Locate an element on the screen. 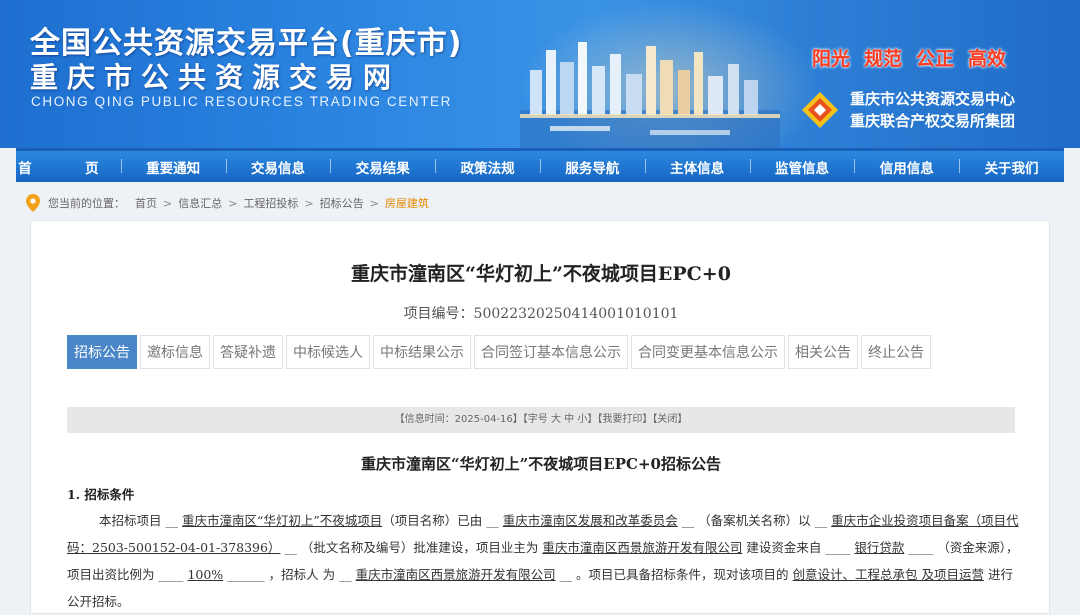 This screenshot has width=1080, height=615. text-run: __ （批文名称及编号）批准建设，项目业主为 is located at coordinates (411, 547).